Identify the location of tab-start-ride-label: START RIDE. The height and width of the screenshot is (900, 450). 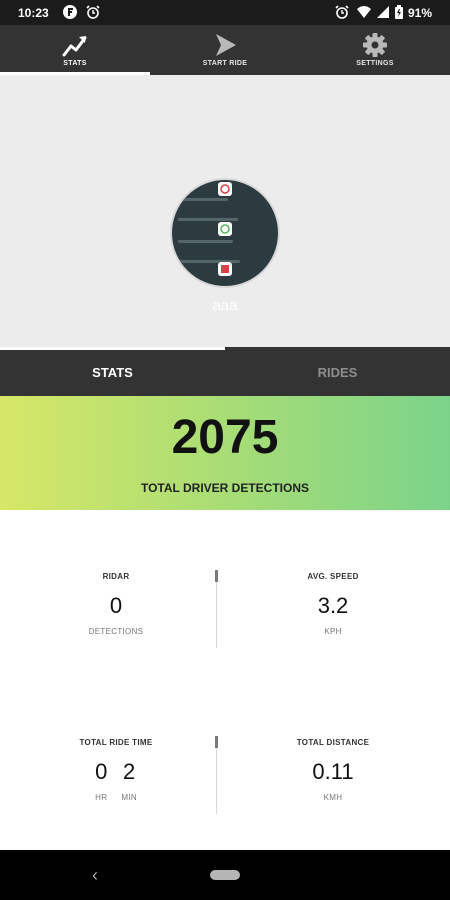
(225, 63).